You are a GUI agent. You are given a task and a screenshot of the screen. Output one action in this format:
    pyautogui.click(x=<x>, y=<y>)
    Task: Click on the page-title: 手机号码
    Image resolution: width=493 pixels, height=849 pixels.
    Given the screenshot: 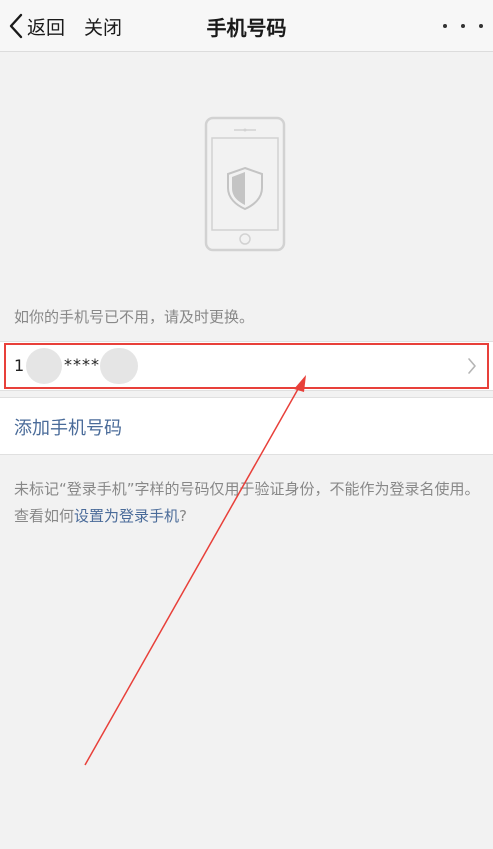 What is the action you would take?
    pyautogui.click(x=246, y=27)
    